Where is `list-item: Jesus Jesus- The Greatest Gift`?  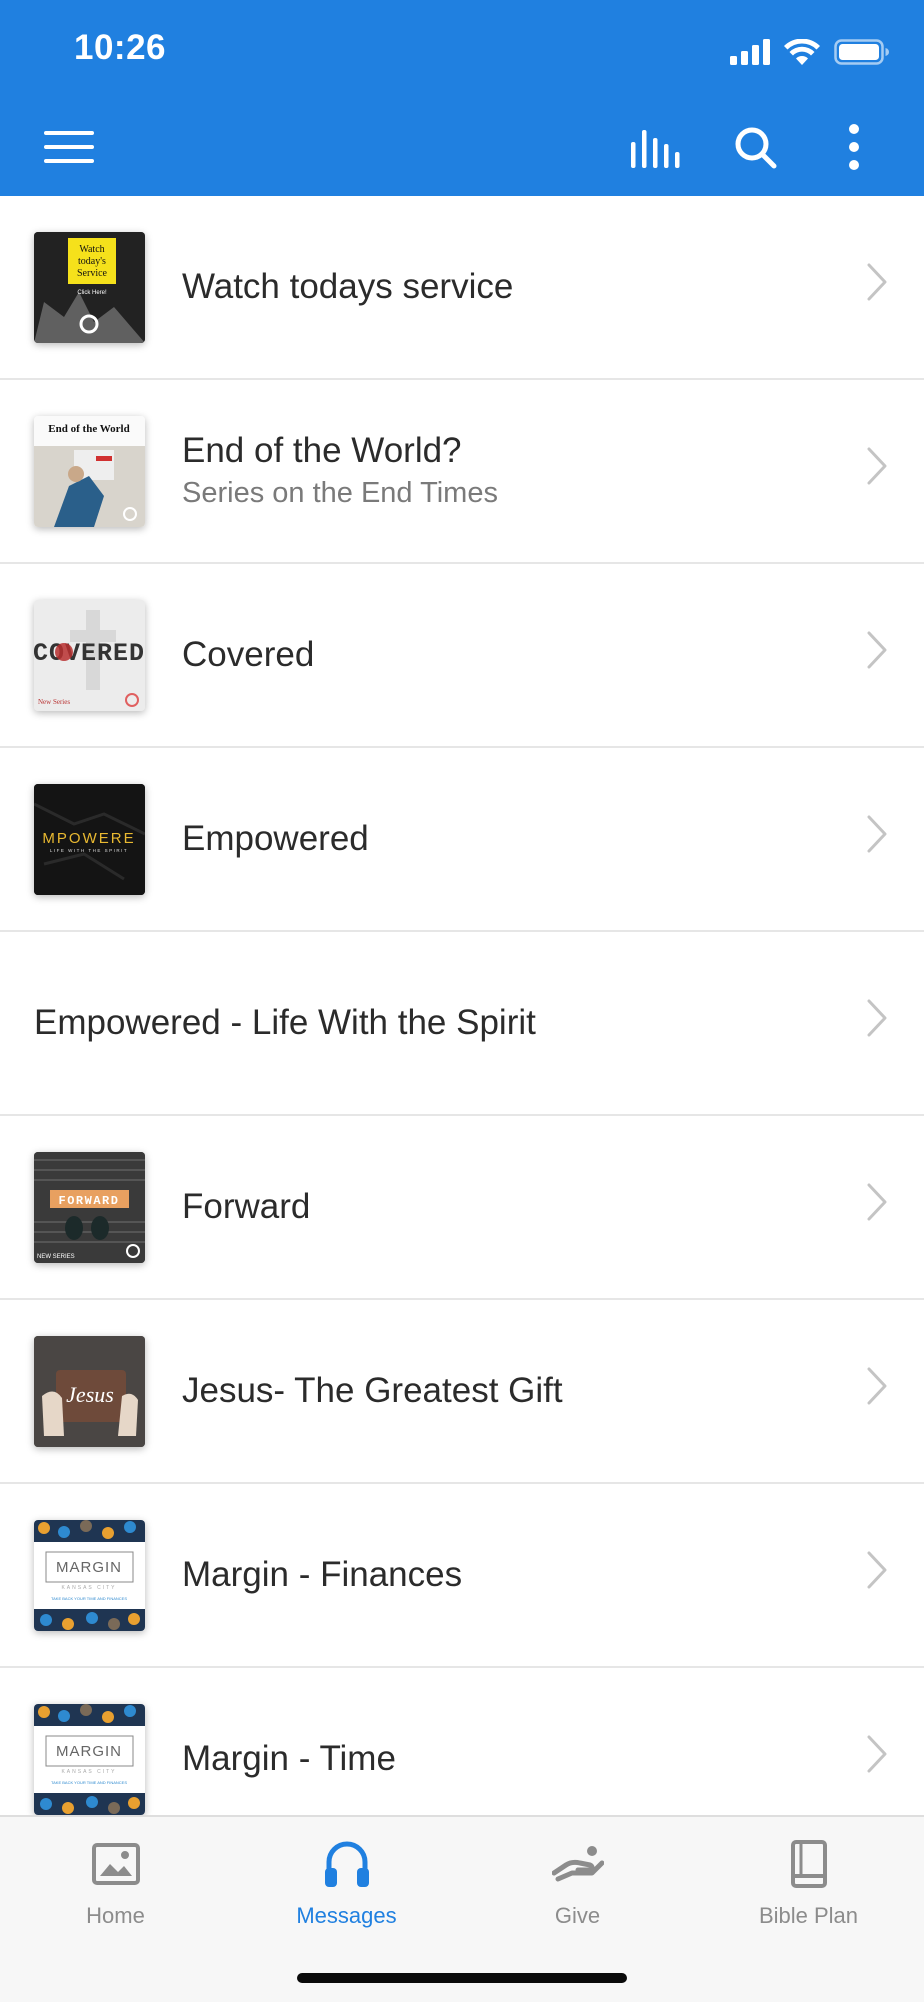
list-item: Jesus Jesus- The Greatest Gift is located at coordinates (462, 1392).